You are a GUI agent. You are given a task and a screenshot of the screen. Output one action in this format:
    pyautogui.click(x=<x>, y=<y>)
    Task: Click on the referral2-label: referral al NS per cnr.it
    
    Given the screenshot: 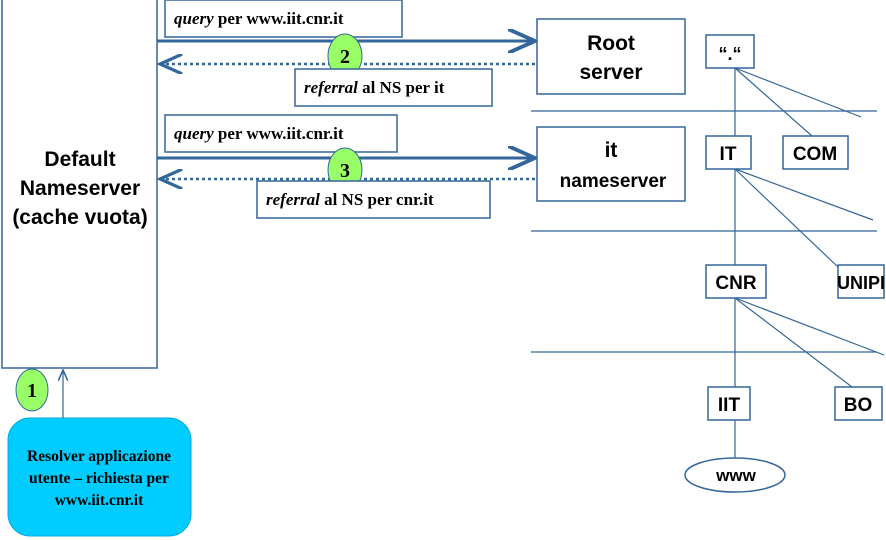 What is the action you would take?
    pyautogui.click(x=373, y=199)
    